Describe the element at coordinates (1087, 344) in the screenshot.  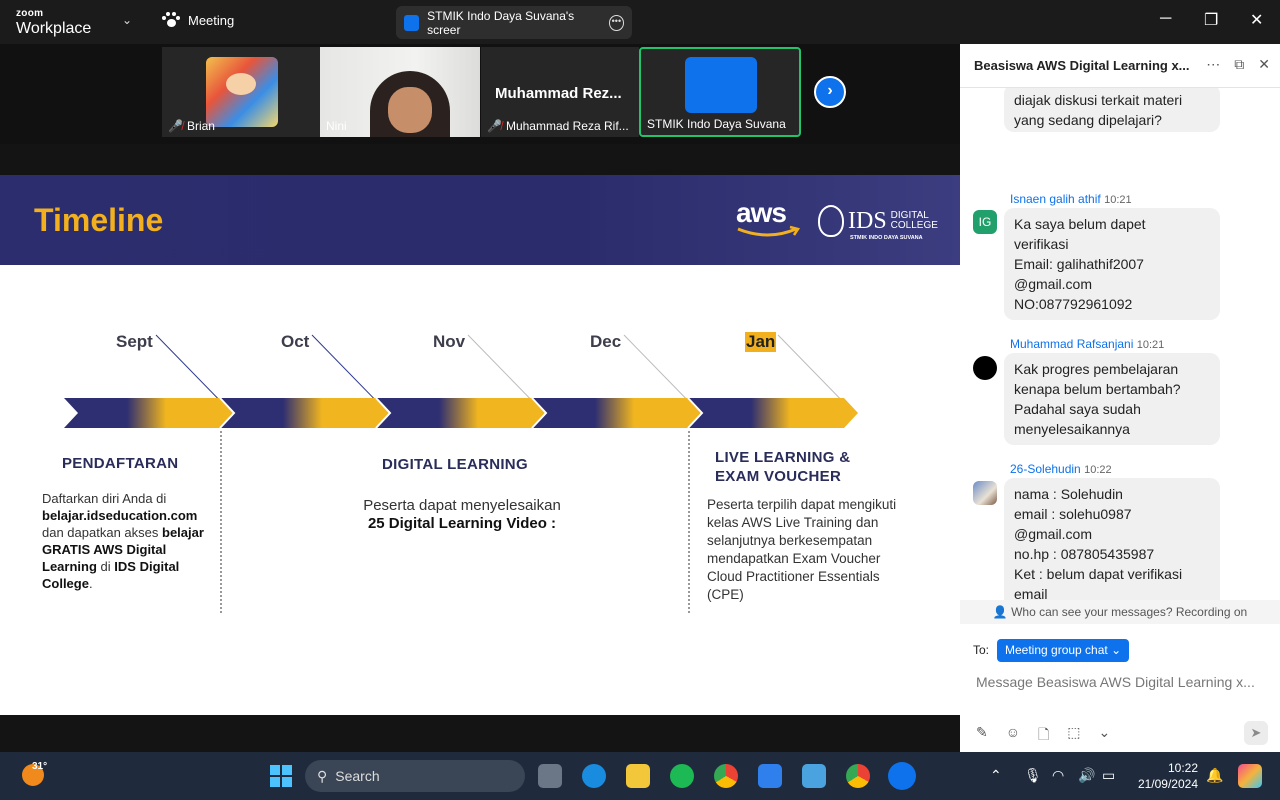
I see `chat-sender: Muhammad Rafsanjani 10:21` at that location.